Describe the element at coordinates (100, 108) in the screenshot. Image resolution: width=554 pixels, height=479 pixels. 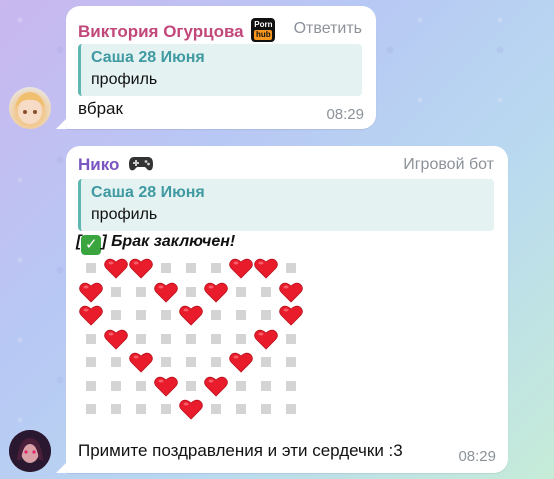
I see `message-text: вбрак` at that location.